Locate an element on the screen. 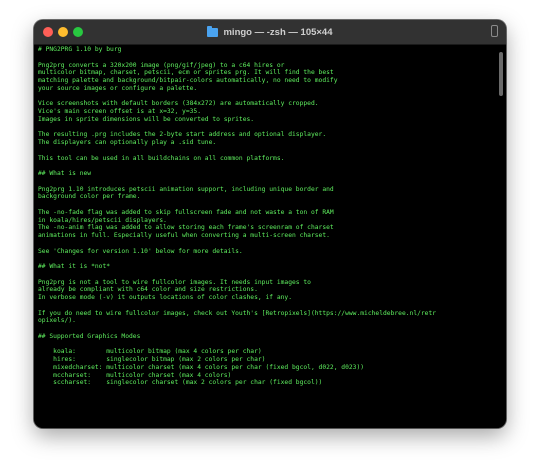 The height and width of the screenshot is (472, 540). terminal-line: in koala/hires/petscii displayers. is located at coordinates (102, 220).